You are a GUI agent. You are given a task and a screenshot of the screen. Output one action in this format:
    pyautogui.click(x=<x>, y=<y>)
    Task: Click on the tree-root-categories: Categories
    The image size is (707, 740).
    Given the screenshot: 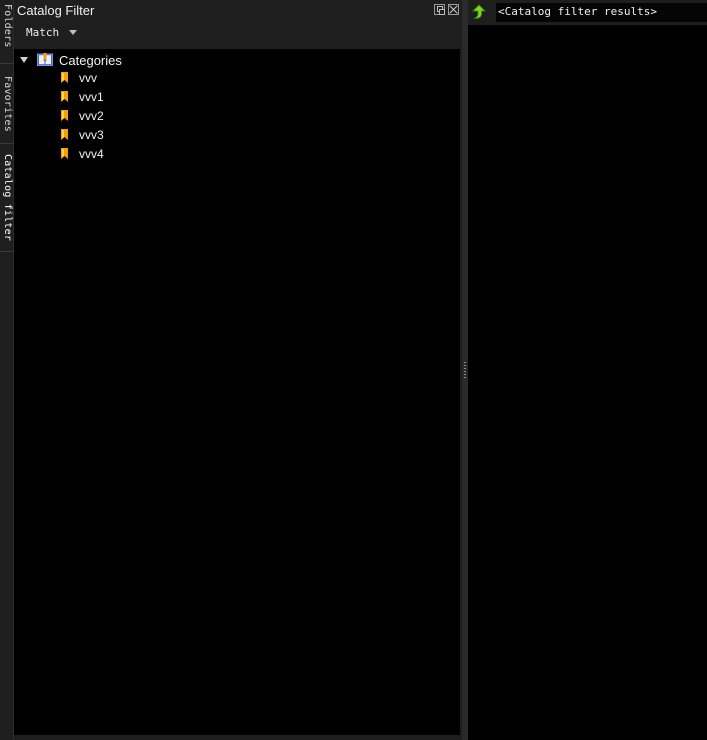 What is the action you would take?
    pyautogui.click(x=237, y=59)
    